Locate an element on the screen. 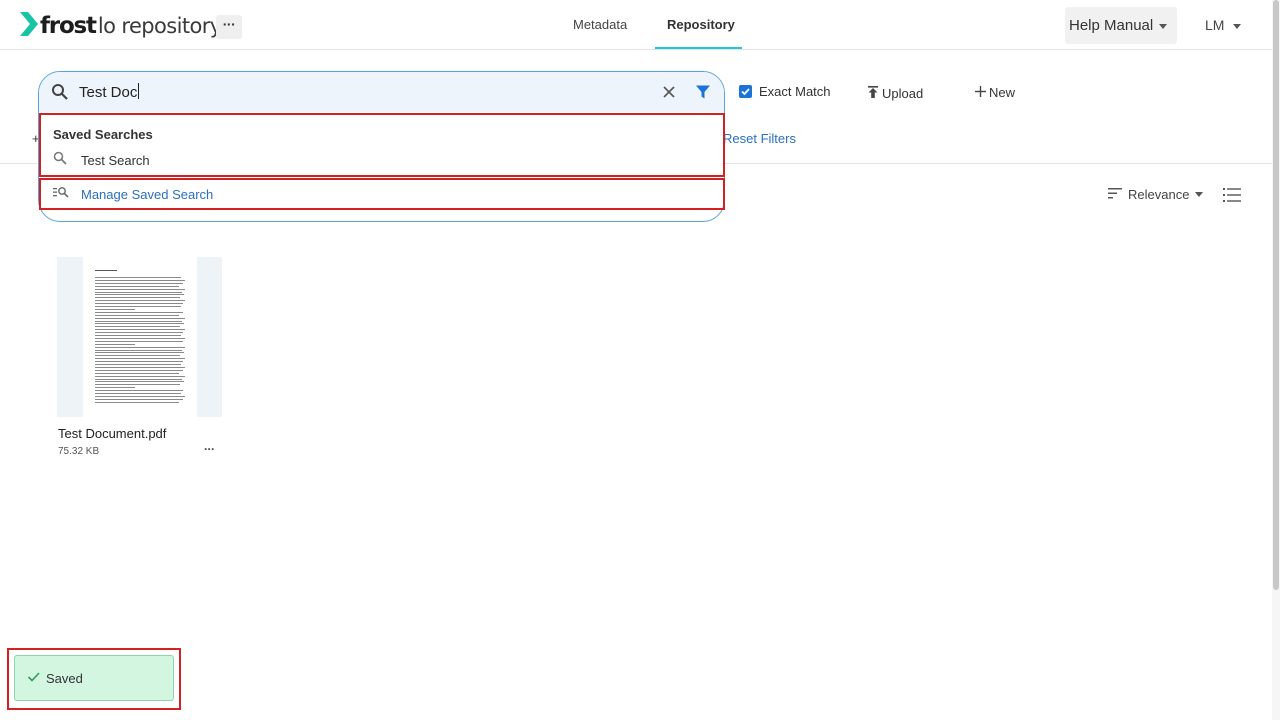 Image resolution: width=1280 pixels, height=720 pixels. sort-label: Relevance is located at coordinates (1159, 194).